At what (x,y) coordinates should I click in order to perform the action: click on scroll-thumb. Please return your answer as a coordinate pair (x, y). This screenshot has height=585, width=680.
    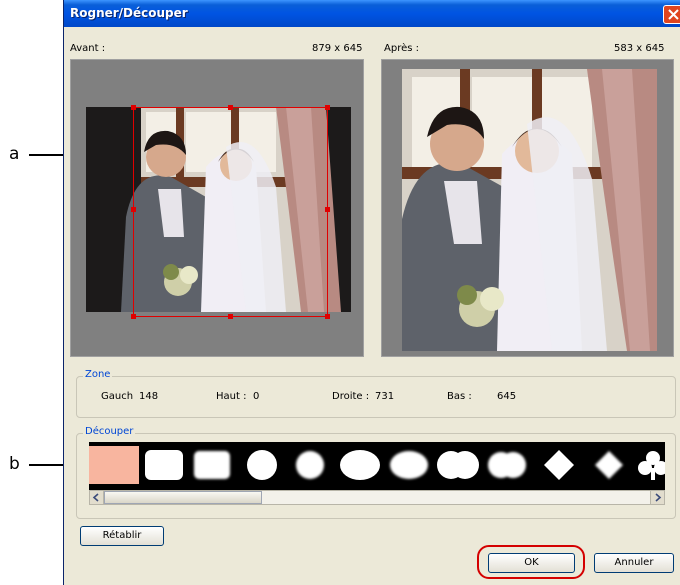
    Looking at the image, I should click on (183, 497).